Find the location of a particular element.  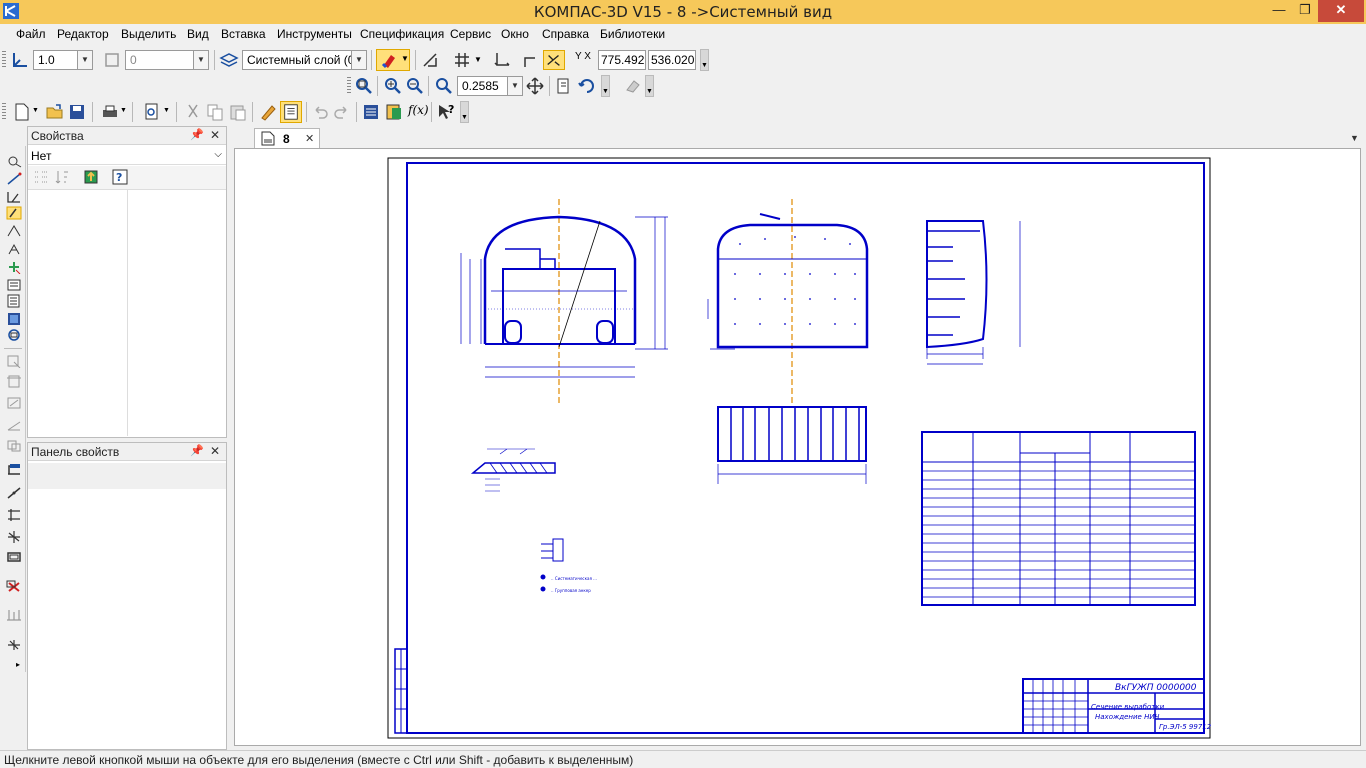

help-pointer-icon: ? is located at coordinates (446, 112).